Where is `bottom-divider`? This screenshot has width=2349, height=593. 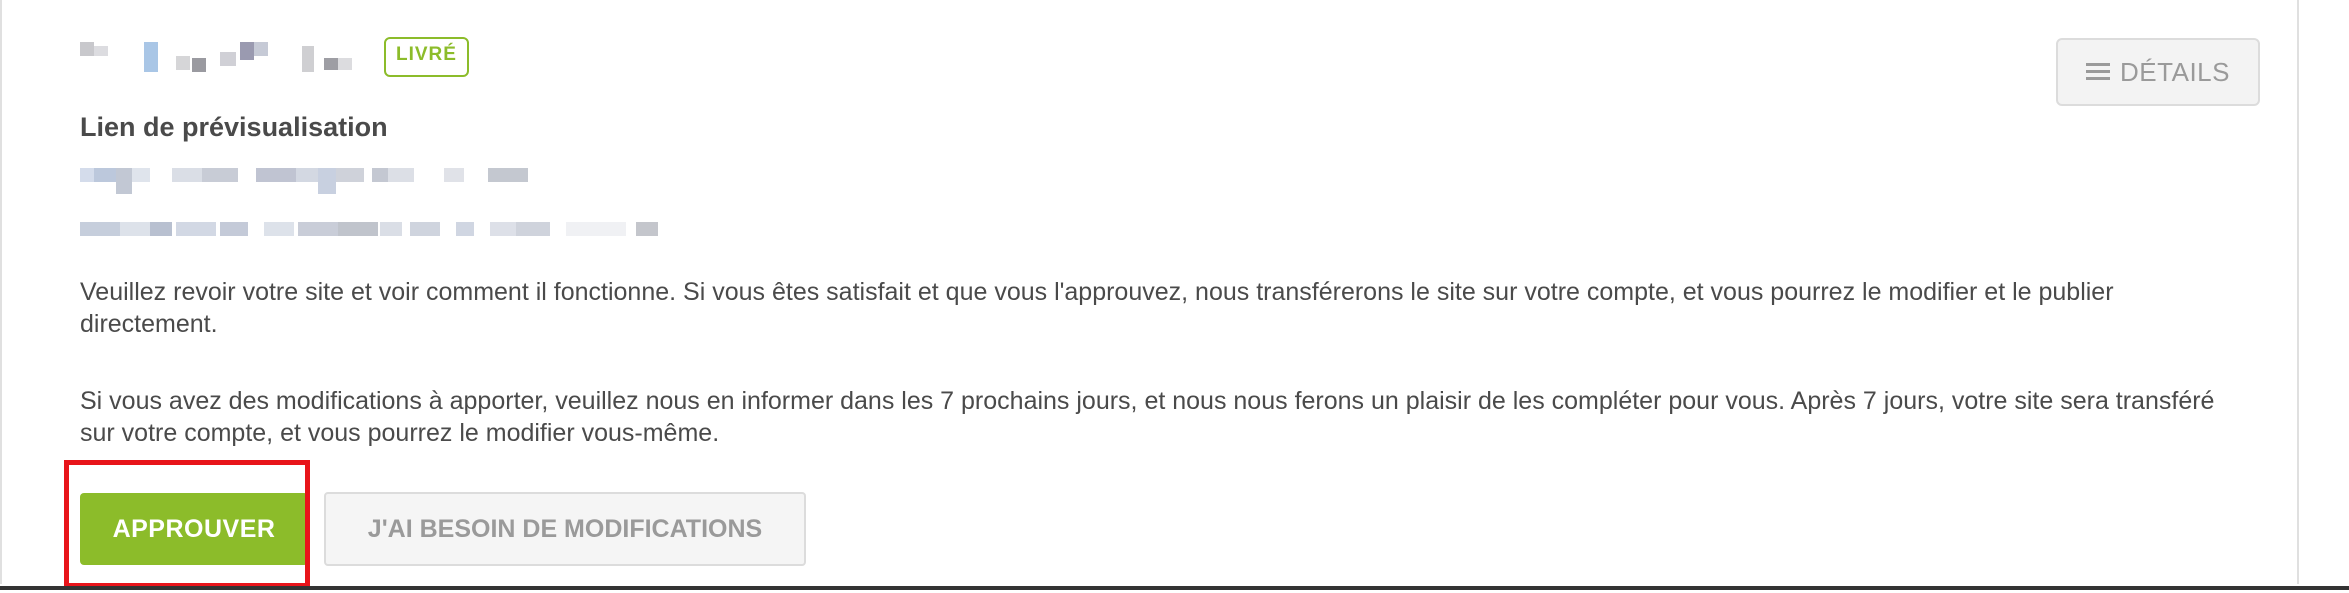 bottom-divider is located at coordinates (1174, 588).